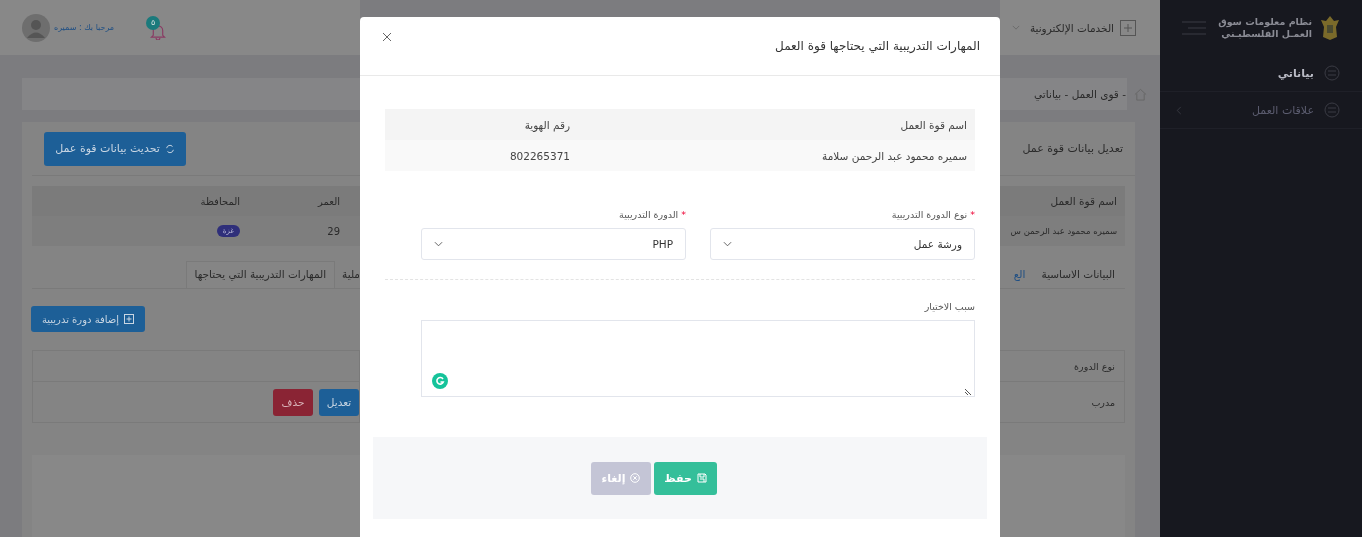 This screenshot has width=1362, height=537. I want to click on table-cell: مدرب, so click(1103, 402).